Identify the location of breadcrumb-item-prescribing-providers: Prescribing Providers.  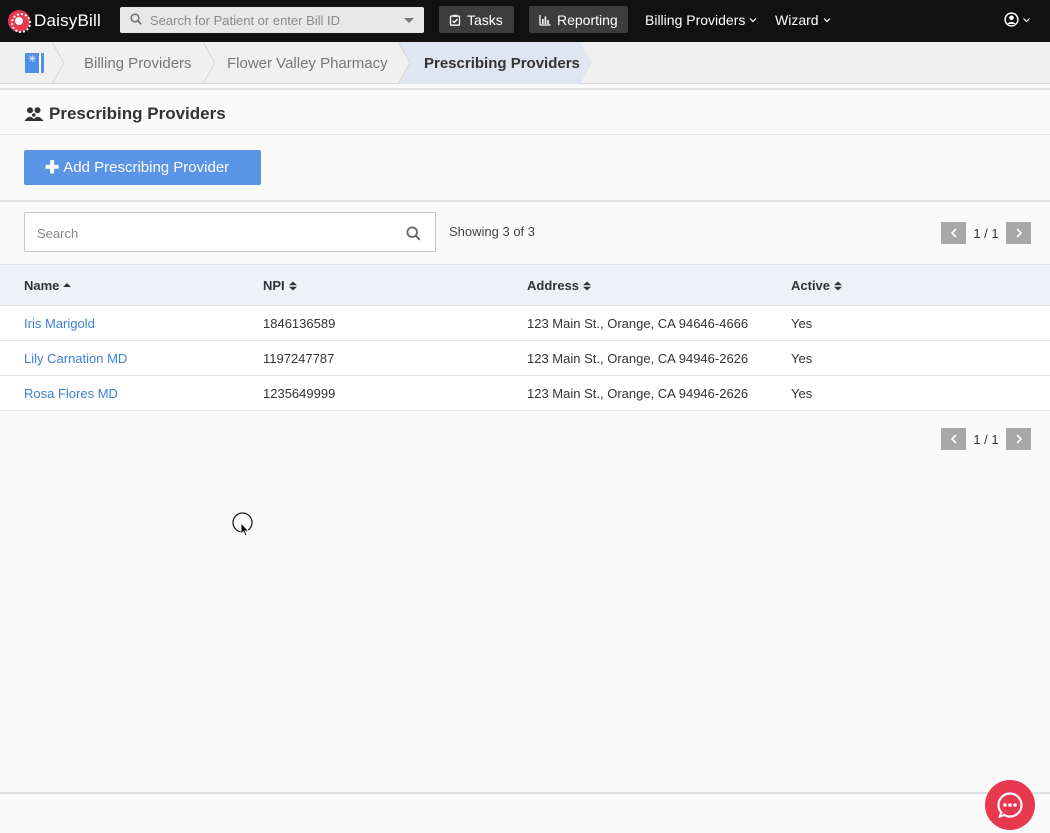
(495, 63).